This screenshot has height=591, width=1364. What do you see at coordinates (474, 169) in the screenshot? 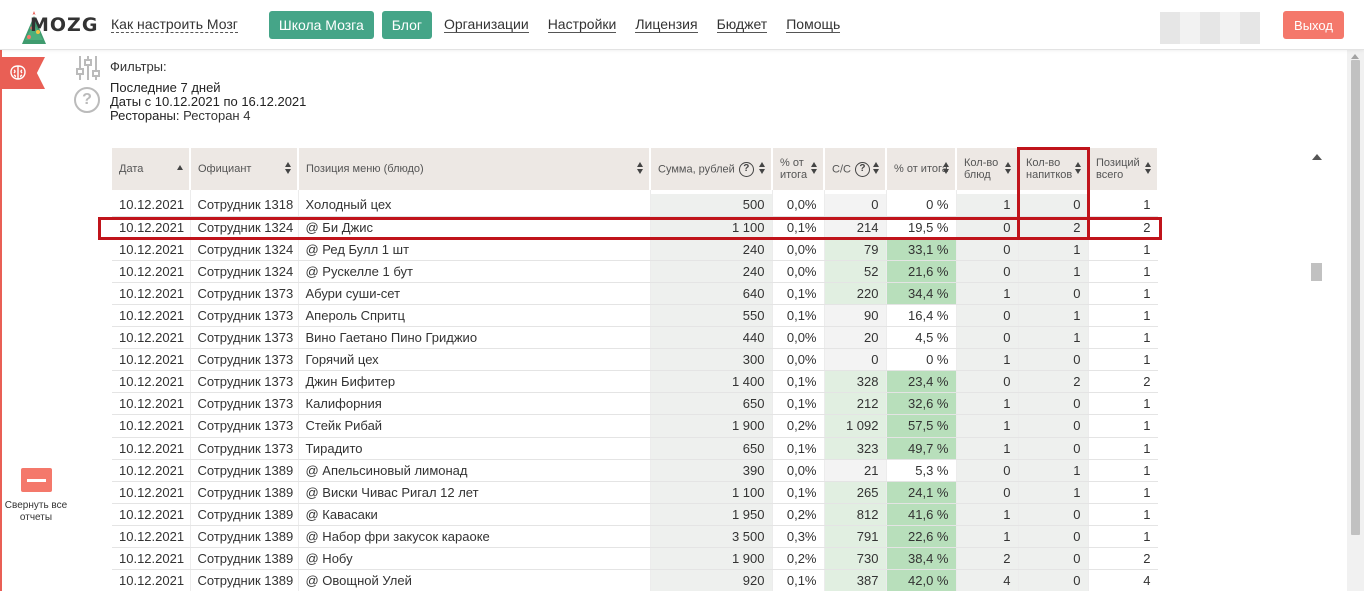
I see `column-header-2: Позиция меню (блюдо)` at bounding box center [474, 169].